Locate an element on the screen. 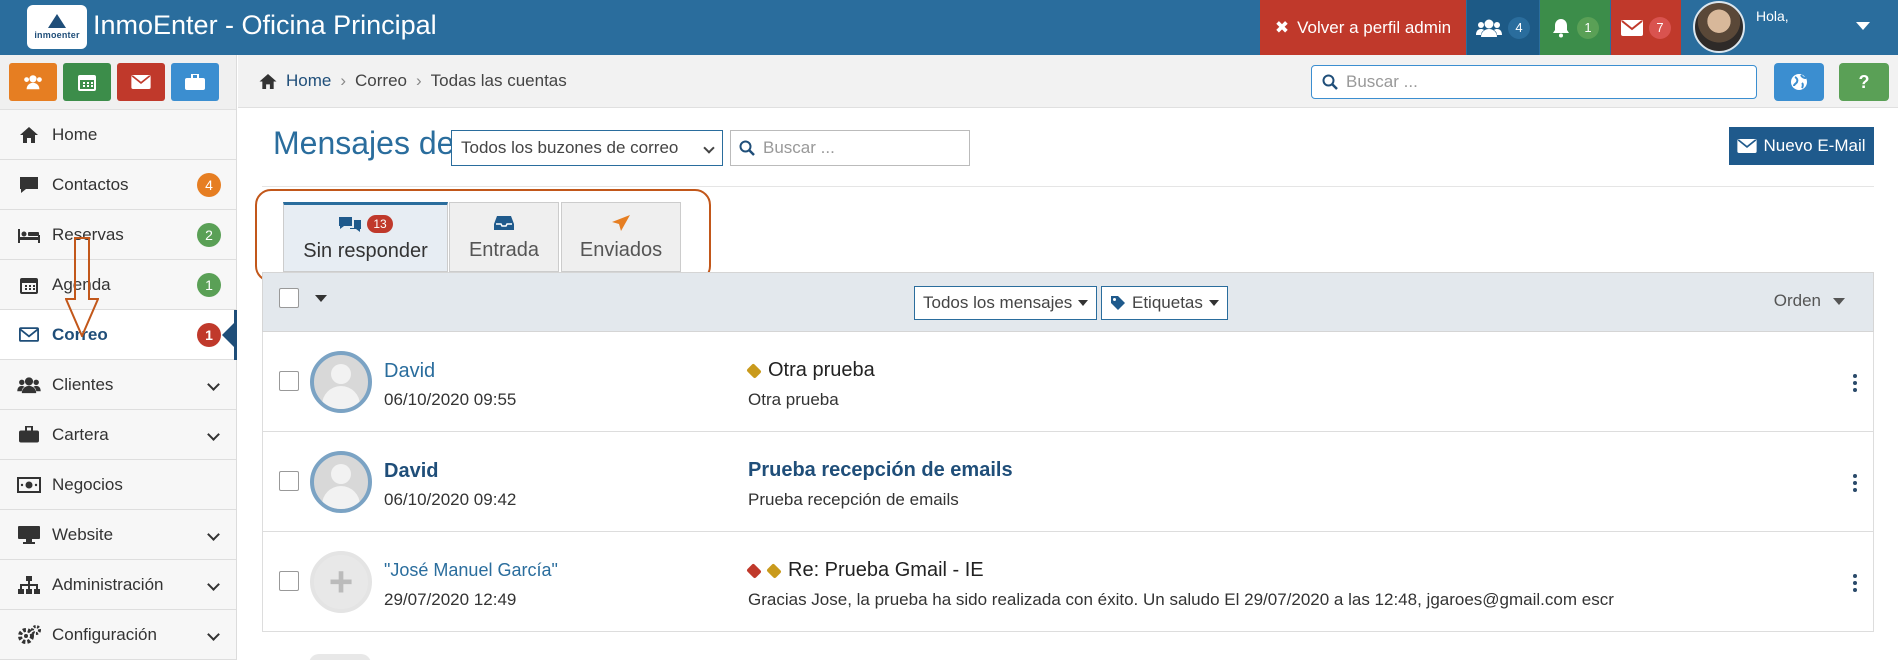 The image size is (1898, 660). sidebar-item-home: Home is located at coordinates (118, 135).